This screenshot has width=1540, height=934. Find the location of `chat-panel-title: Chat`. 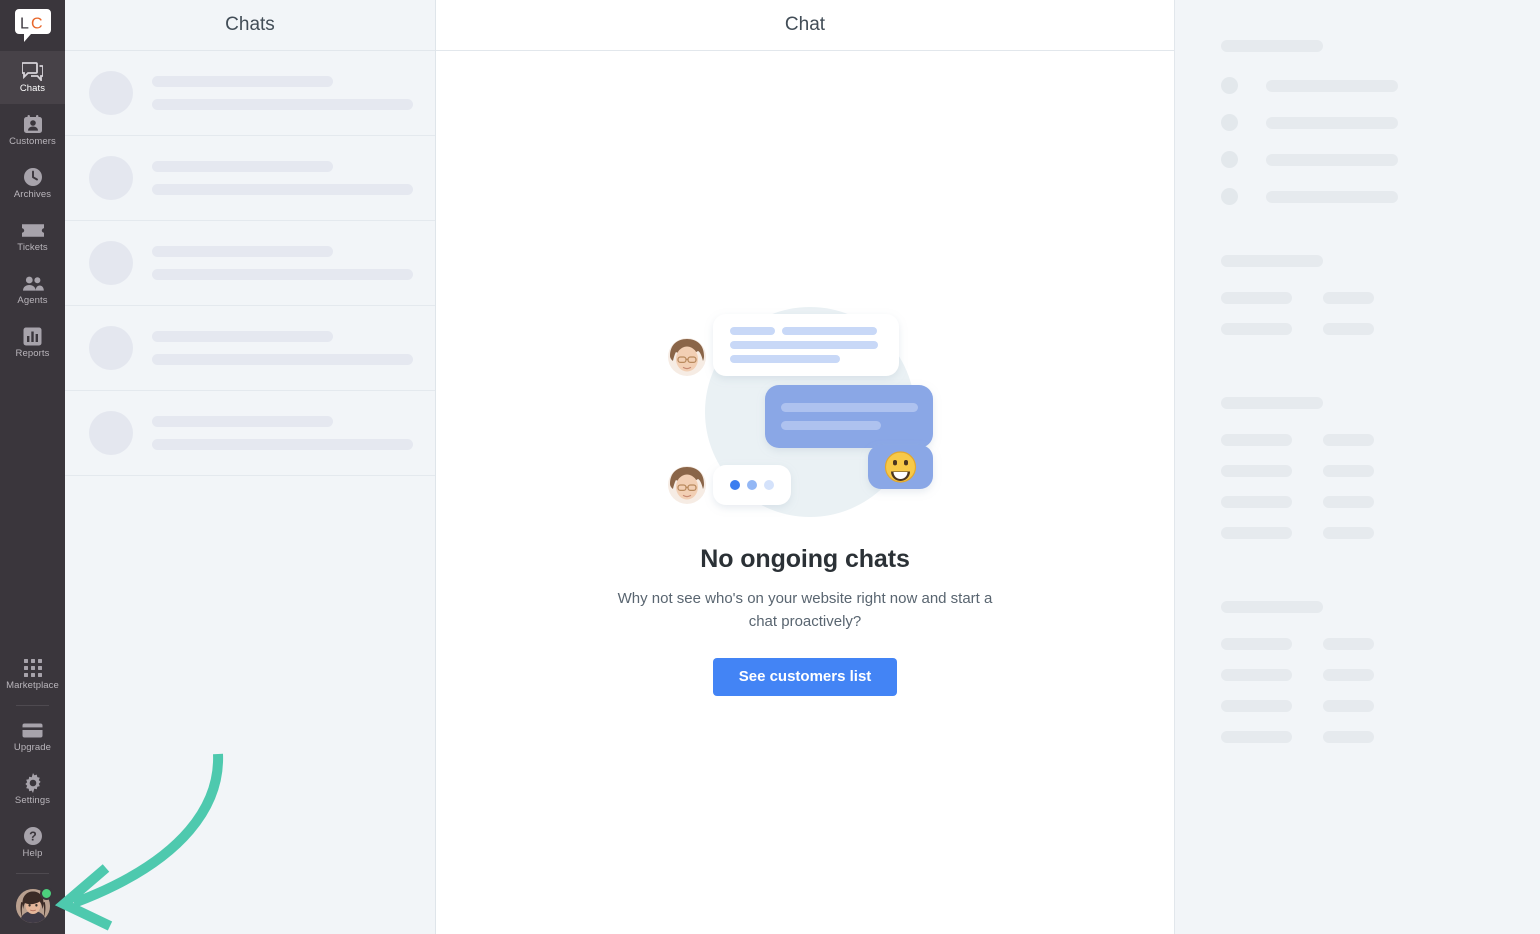

chat-panel-title: Chat is located at coordinates (805, 25).